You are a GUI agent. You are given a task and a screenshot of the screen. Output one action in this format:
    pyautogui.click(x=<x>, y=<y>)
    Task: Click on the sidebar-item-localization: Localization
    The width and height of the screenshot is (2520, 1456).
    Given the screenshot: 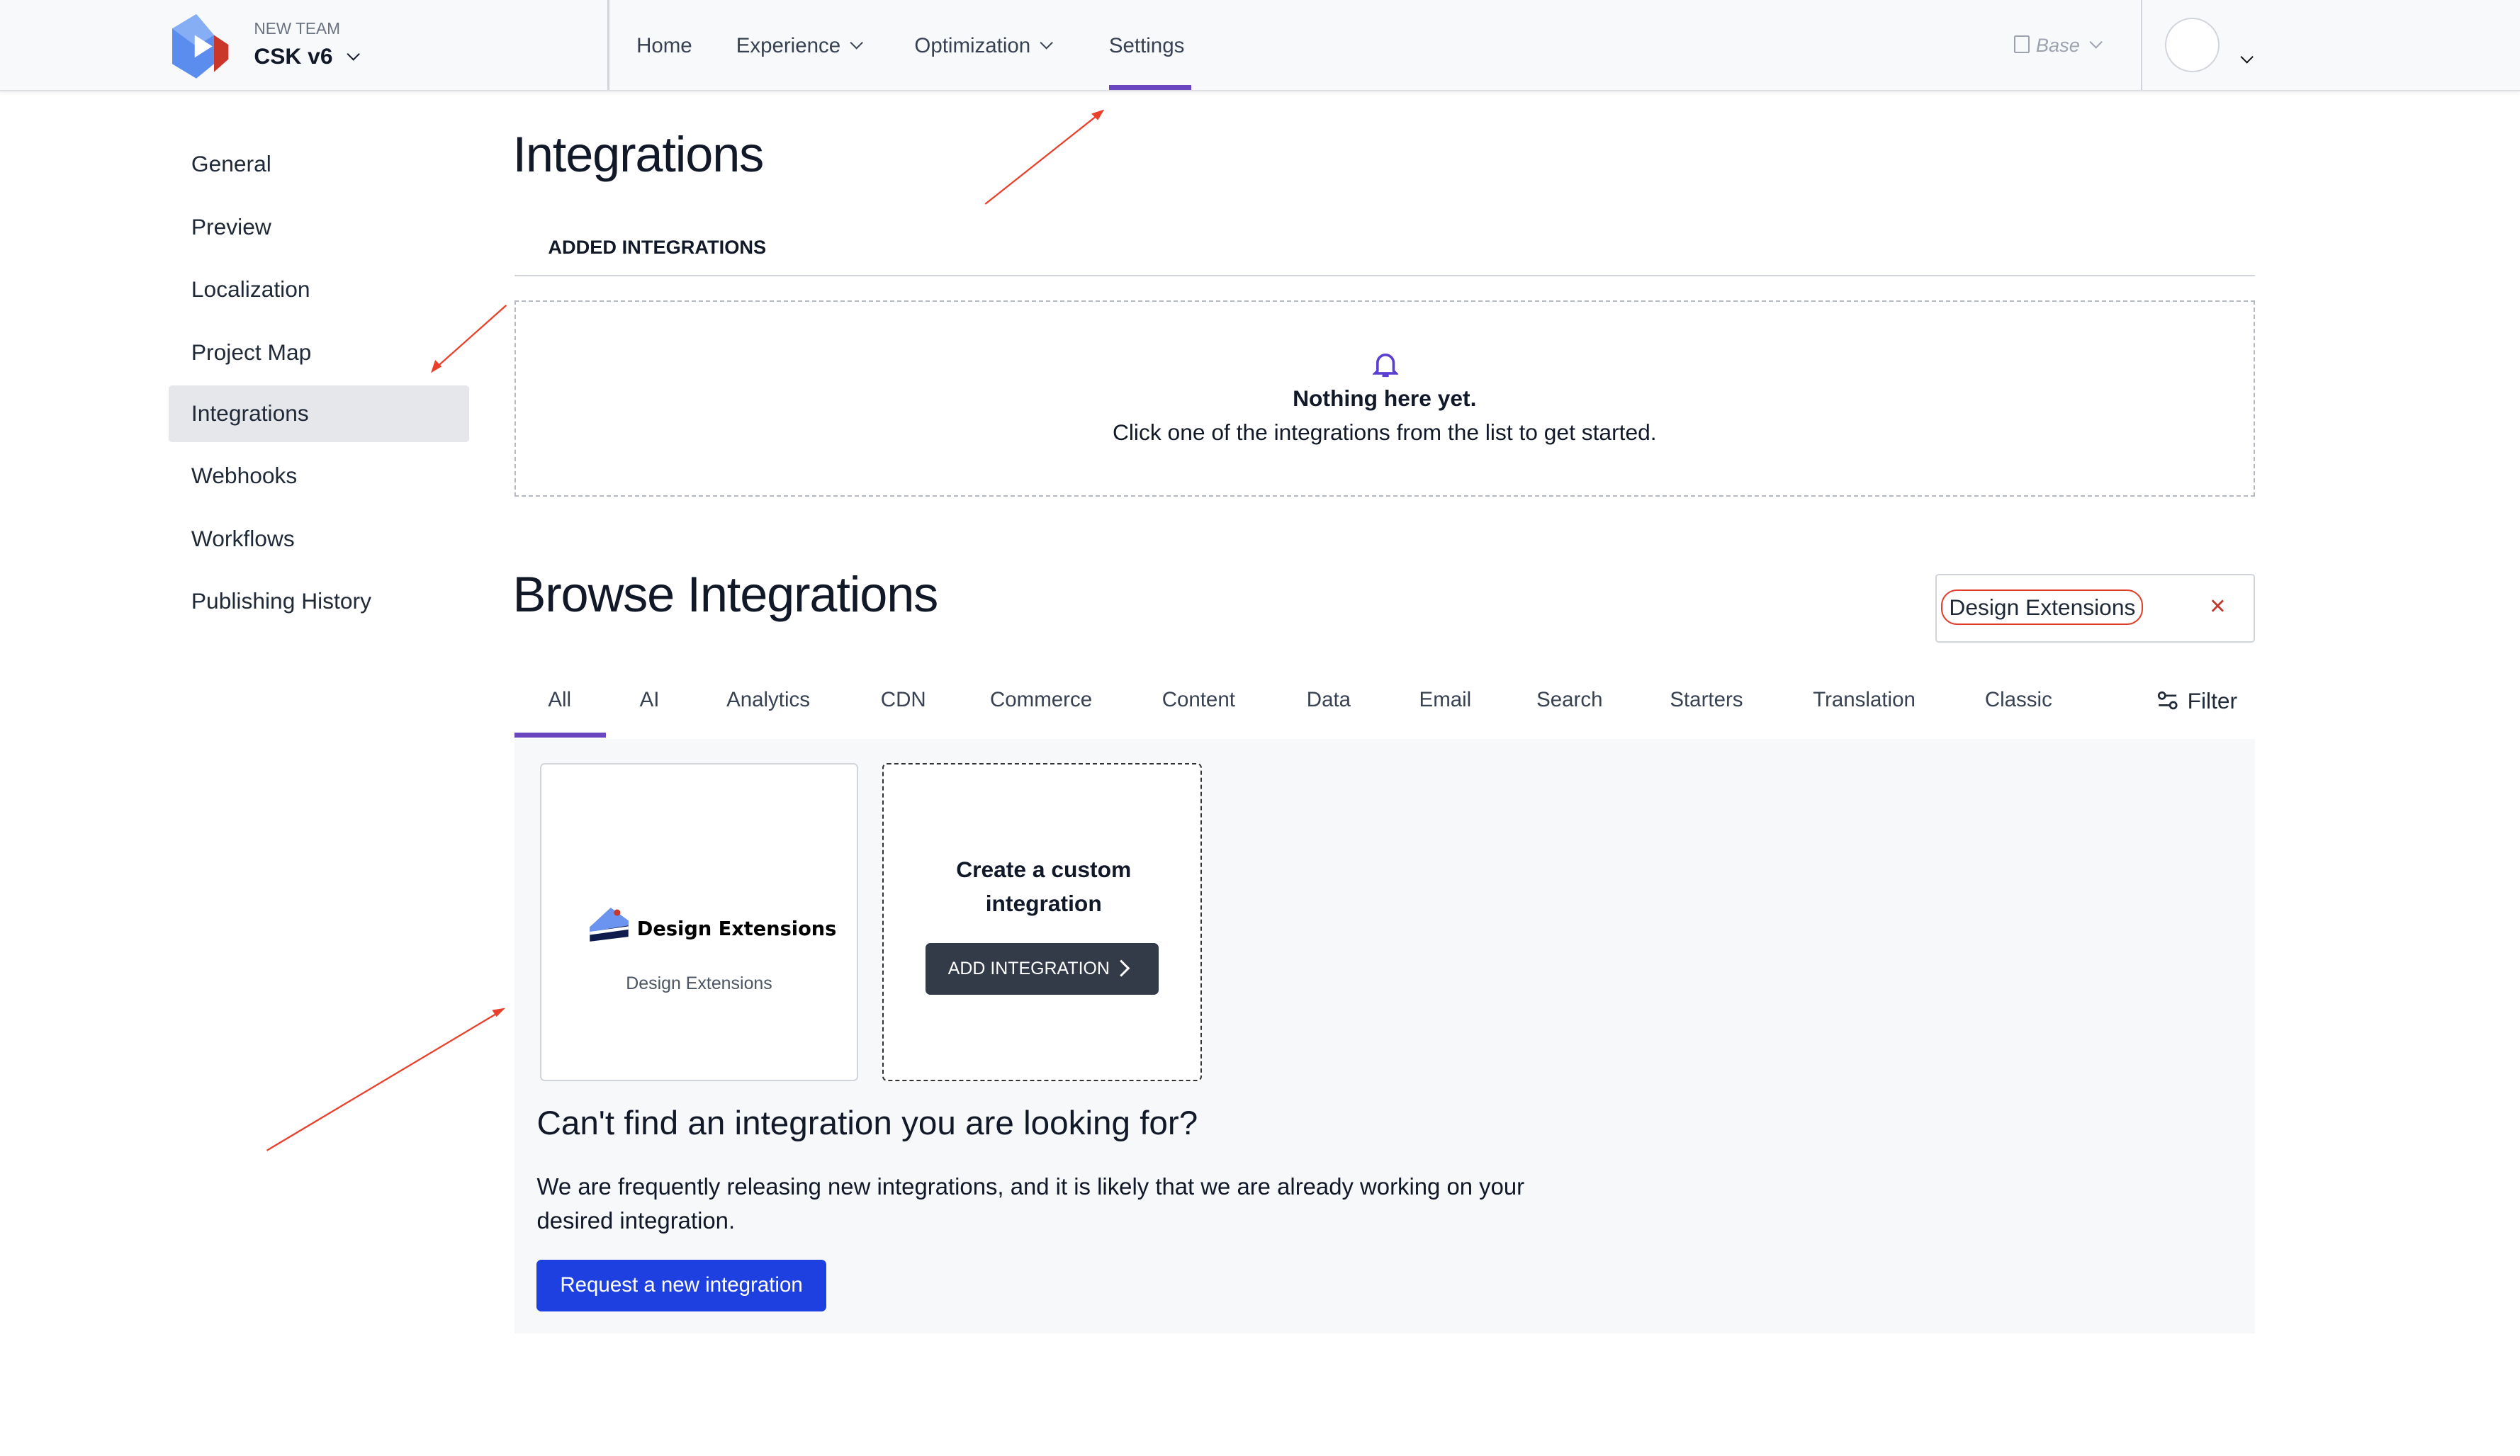 What is the action you would take?
    pyautogui.click(x=250, y=289)
    